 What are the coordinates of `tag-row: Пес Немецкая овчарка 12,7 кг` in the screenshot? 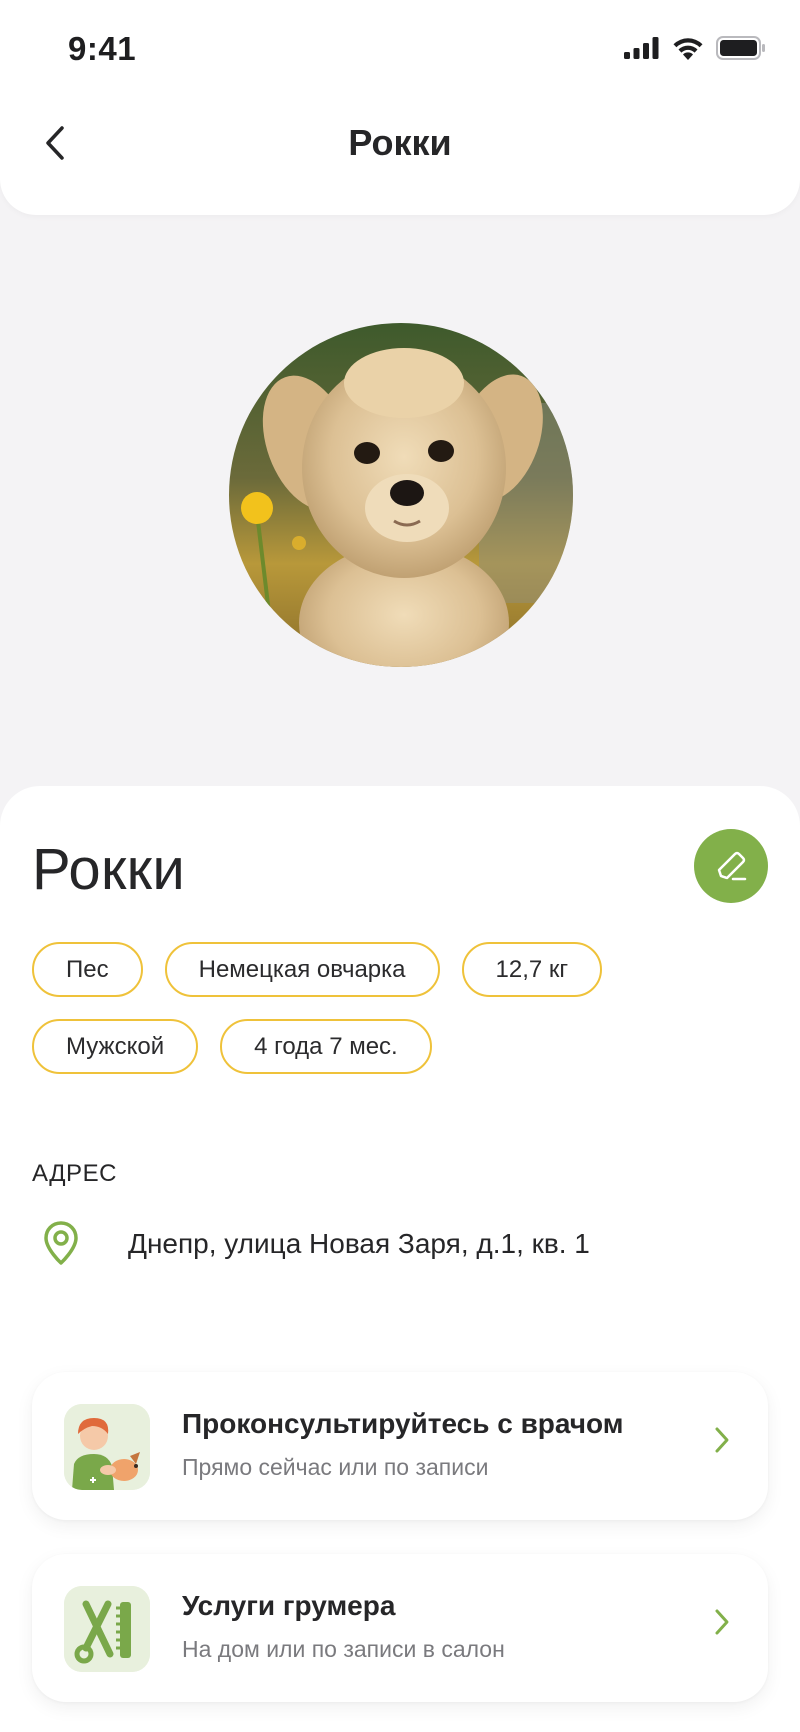 It's located at (402, 969).